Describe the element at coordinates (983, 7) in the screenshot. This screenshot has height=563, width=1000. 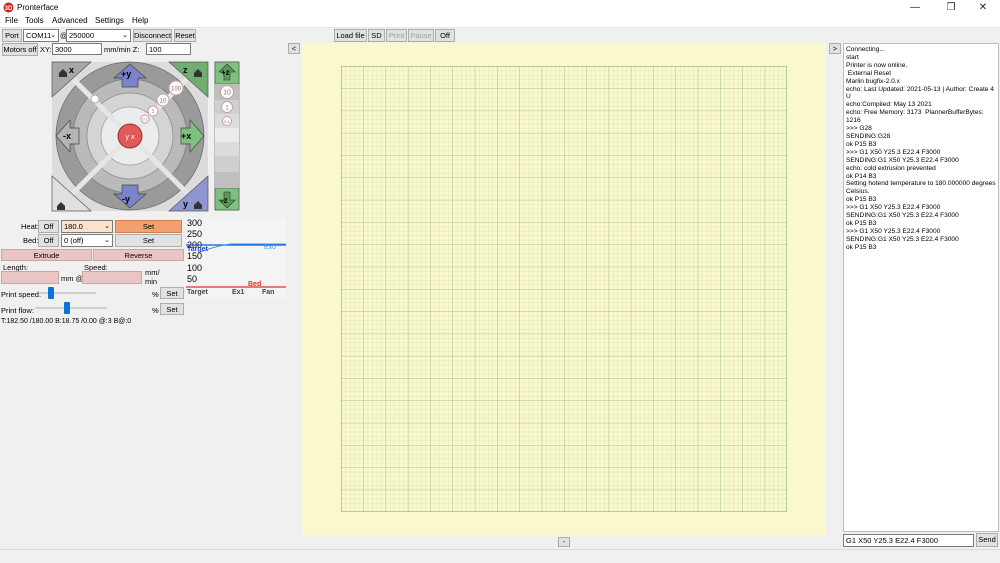
I see `close-button: ✕` at that location.